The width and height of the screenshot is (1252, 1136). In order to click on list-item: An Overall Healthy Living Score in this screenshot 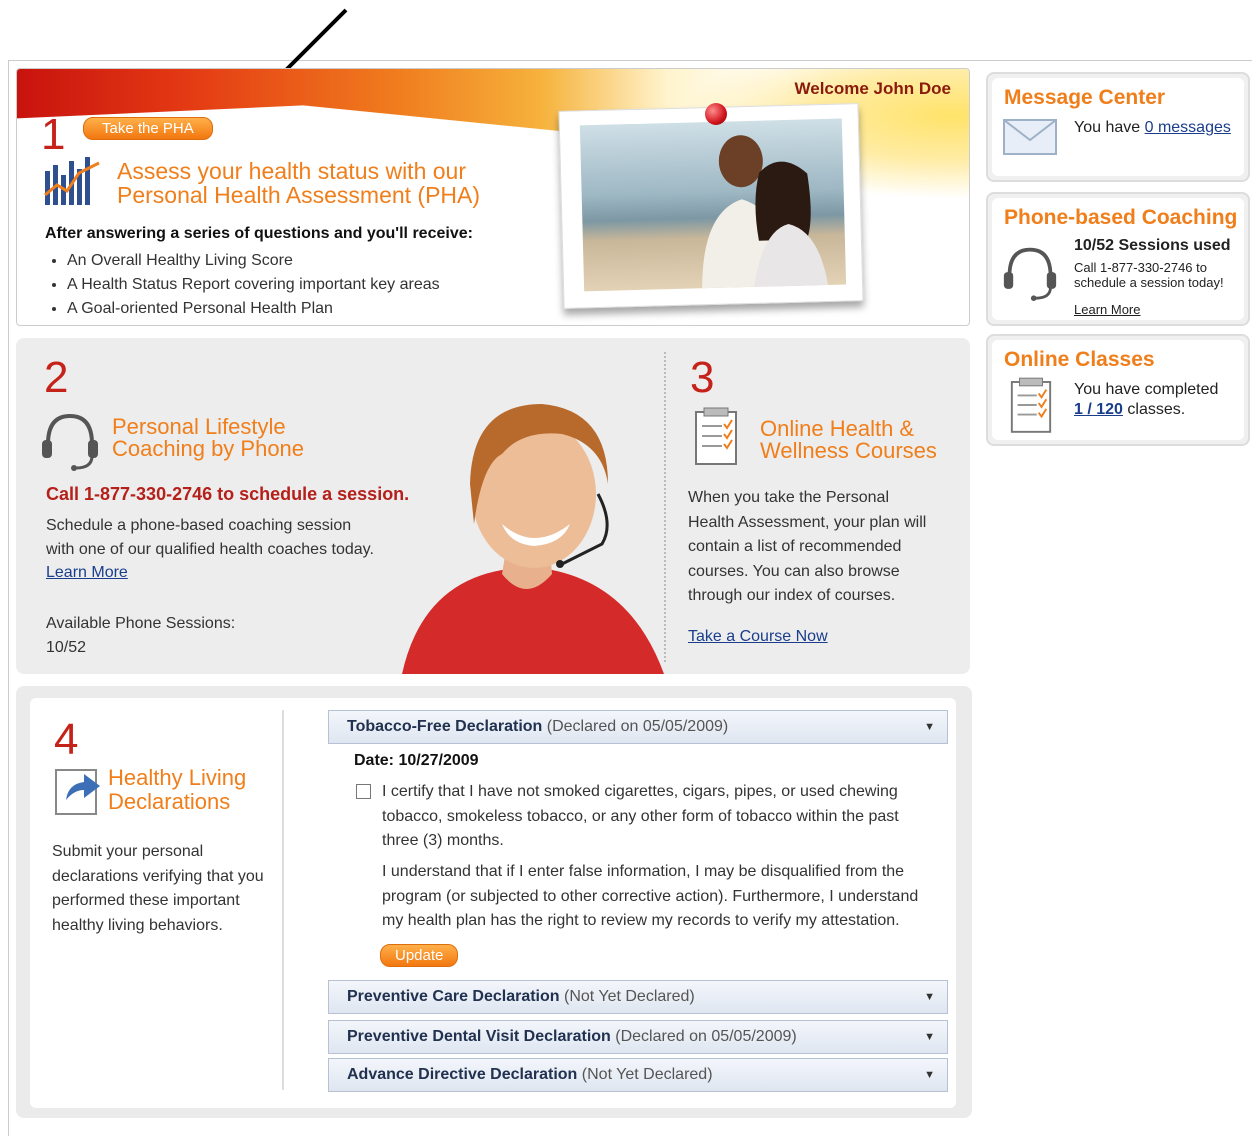, I will do `click(253, 261)`.